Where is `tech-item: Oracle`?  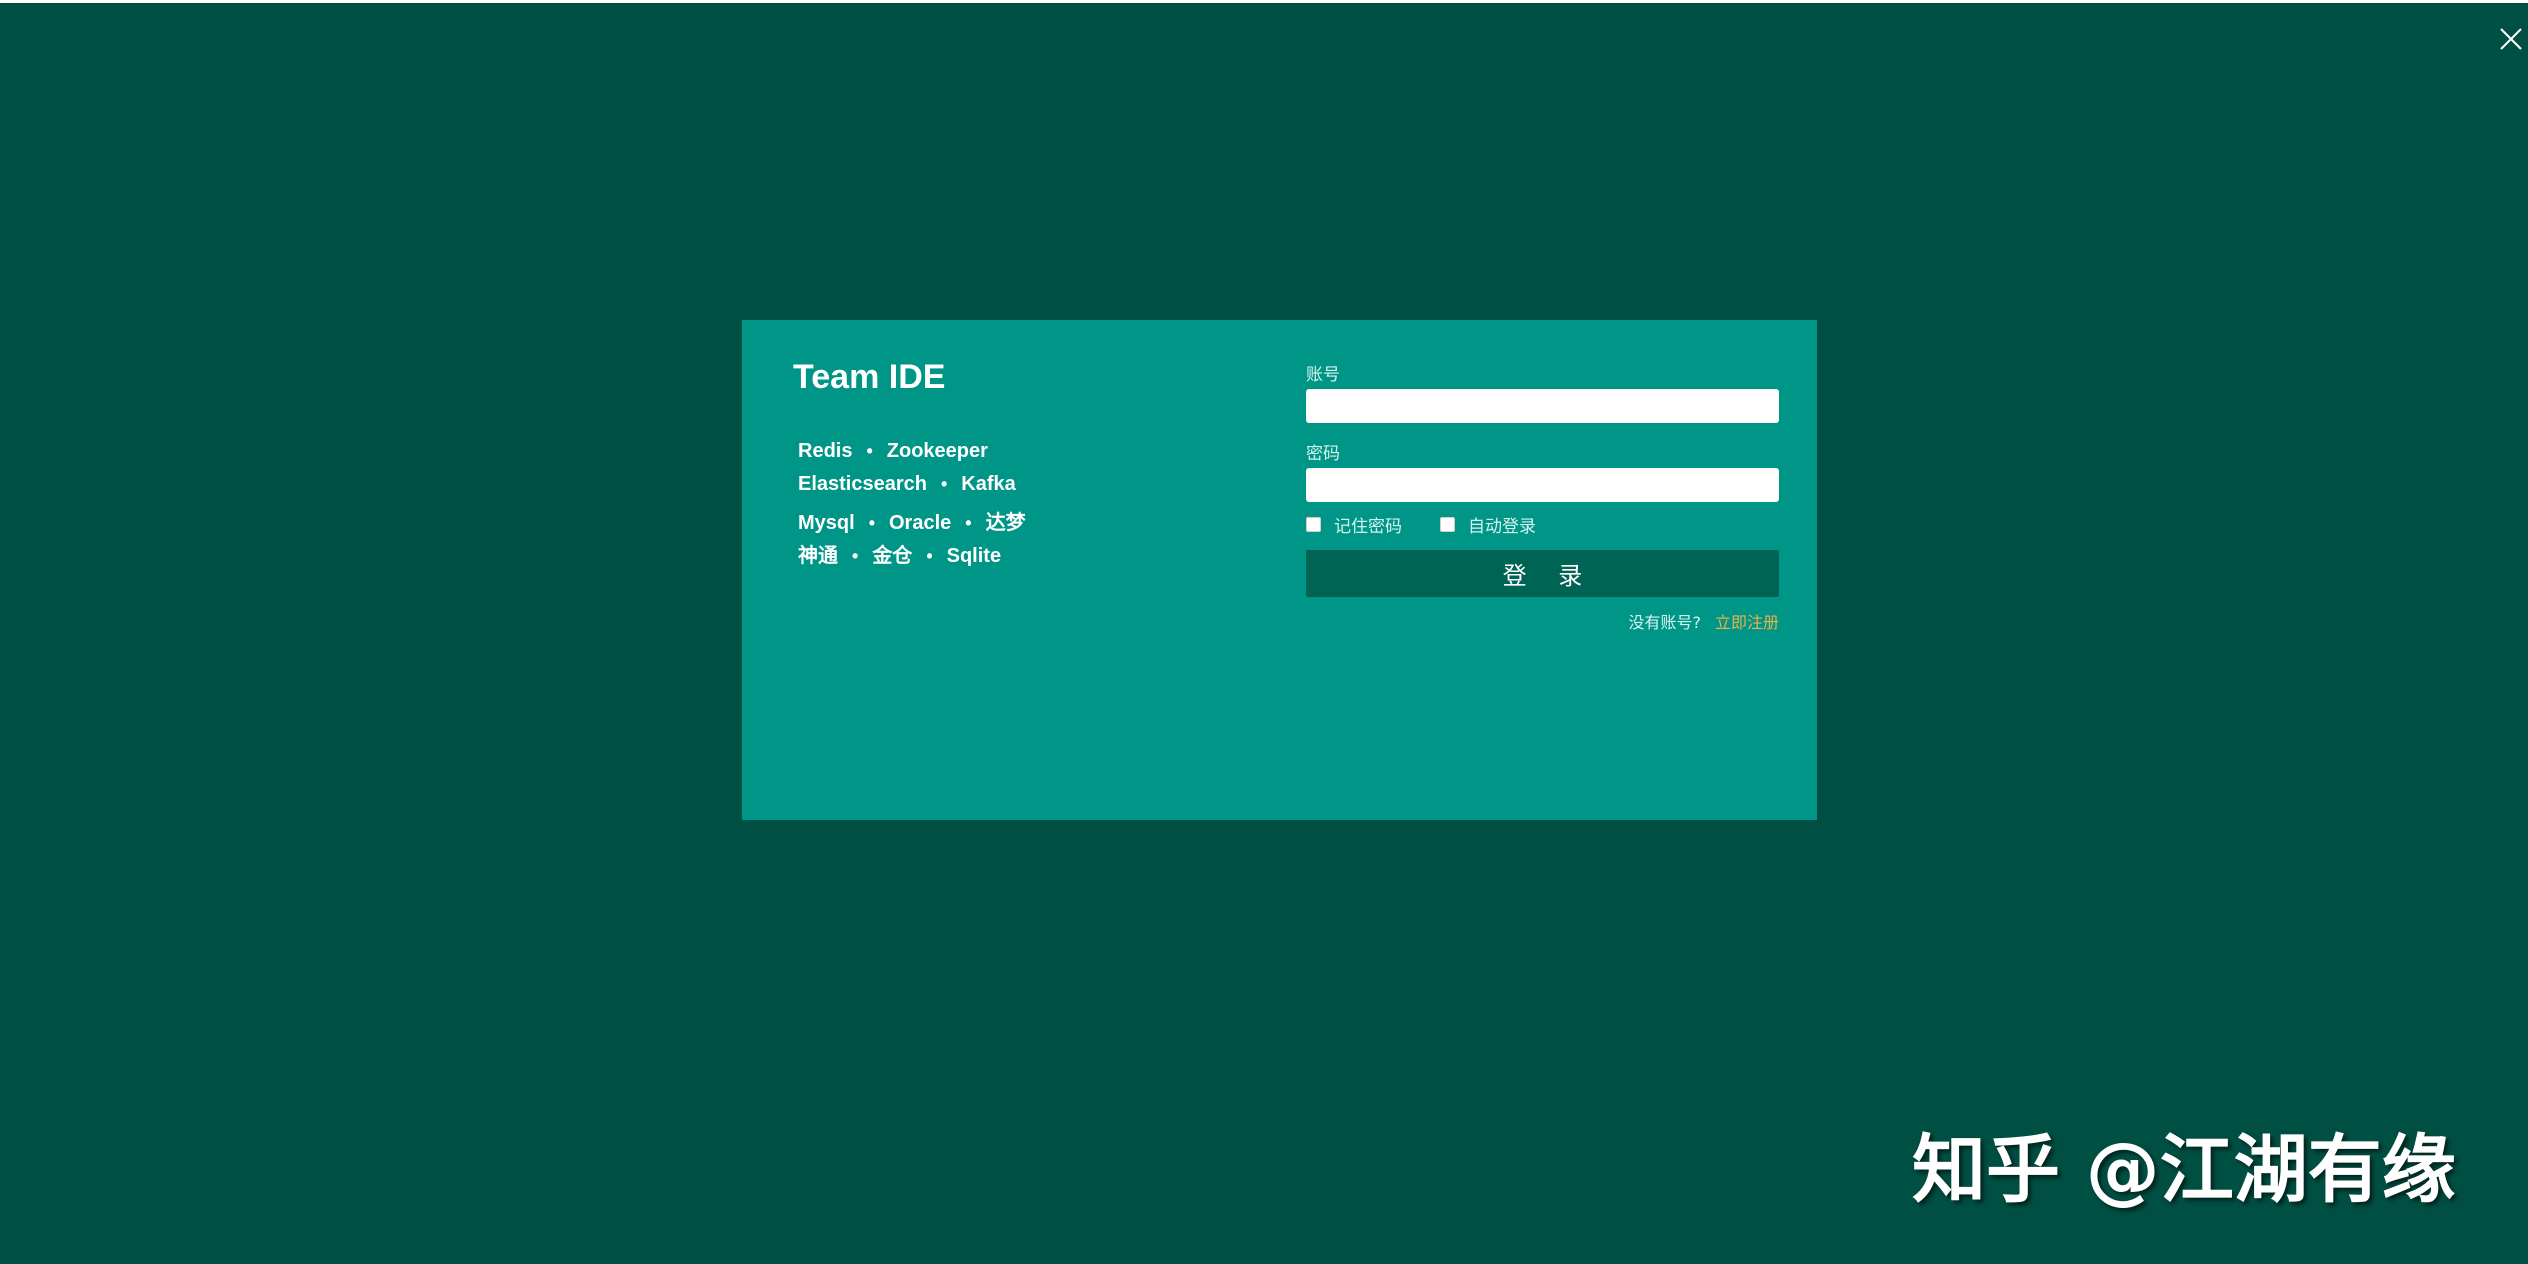 tech-item: Oracle is located at coordinates (920, 523).